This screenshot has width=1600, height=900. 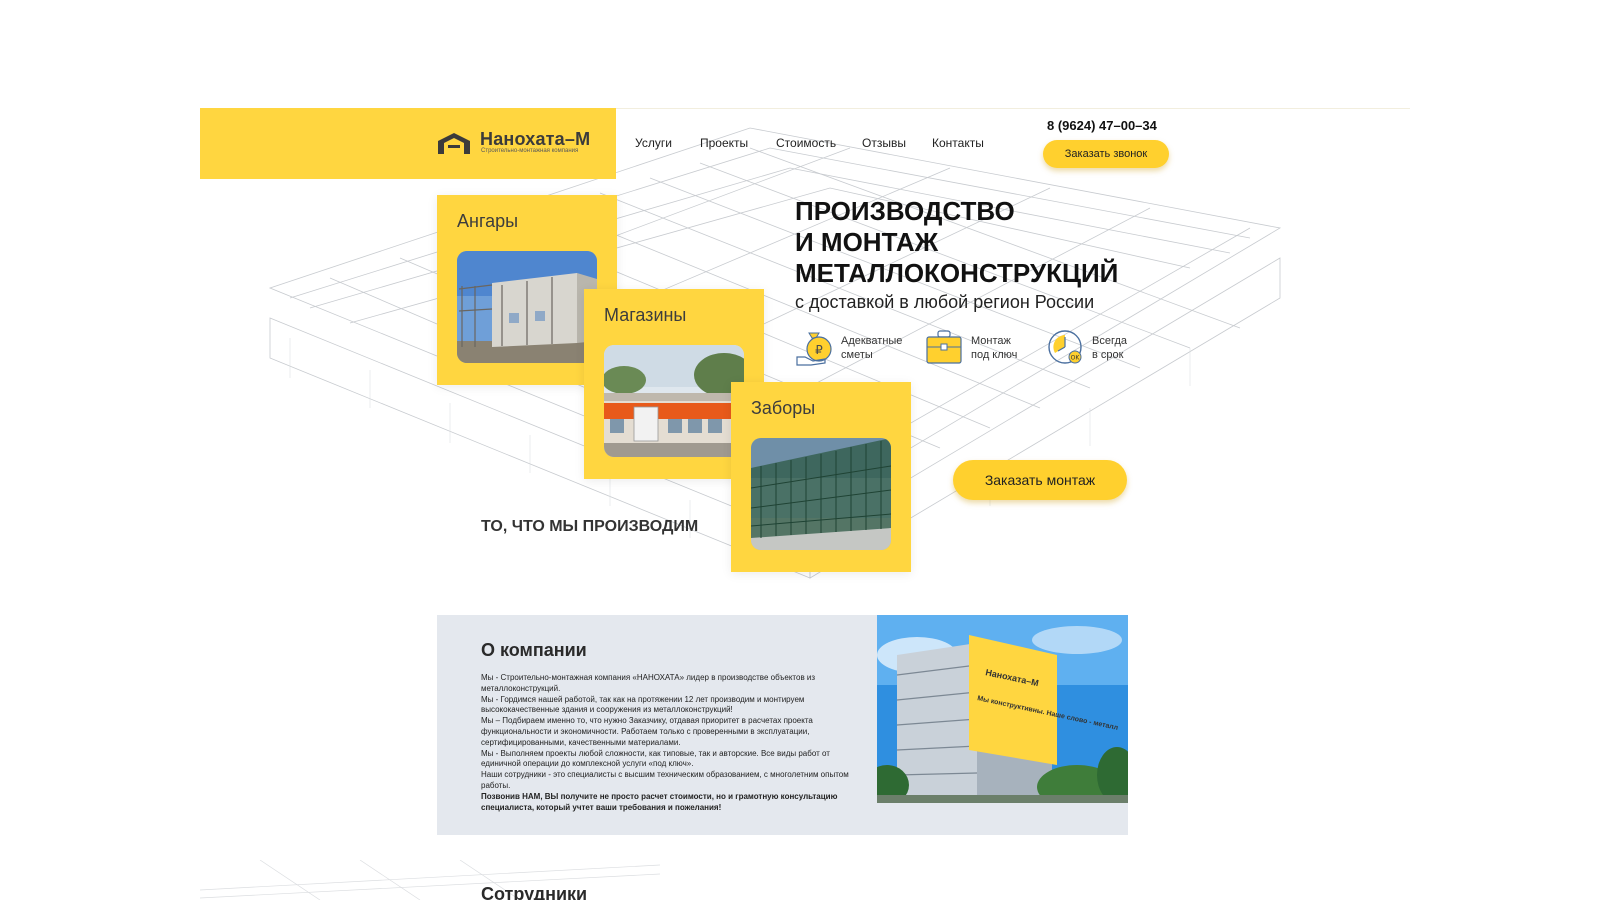 I want to click on staff-background-blueprint, so click(x=430, y=880).